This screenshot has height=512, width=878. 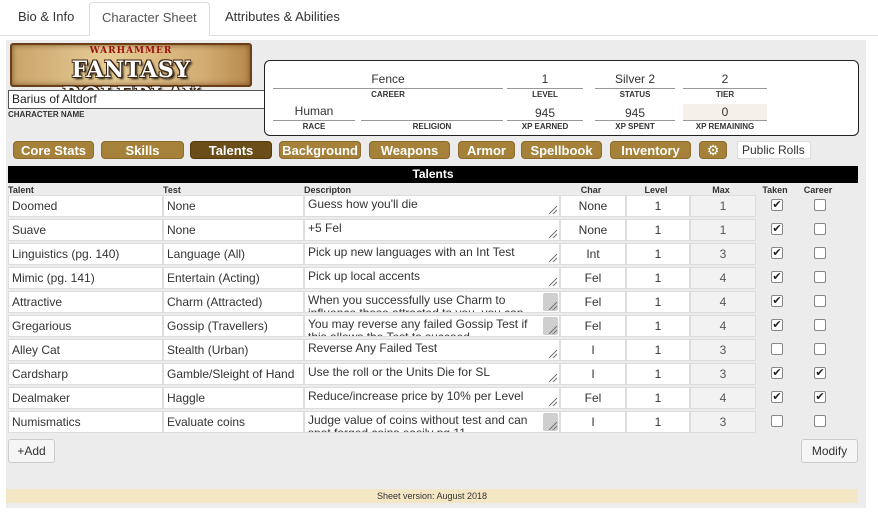 I want to click on cell-test: Stealth (Urban), so click(x=233, y=350).